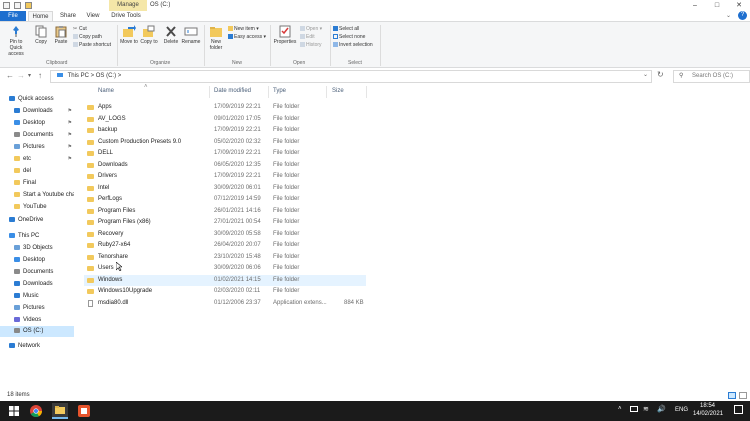 This screenshot has width=750, height=421. I want to click on volume-icon: 🔊, so click(661, 409).